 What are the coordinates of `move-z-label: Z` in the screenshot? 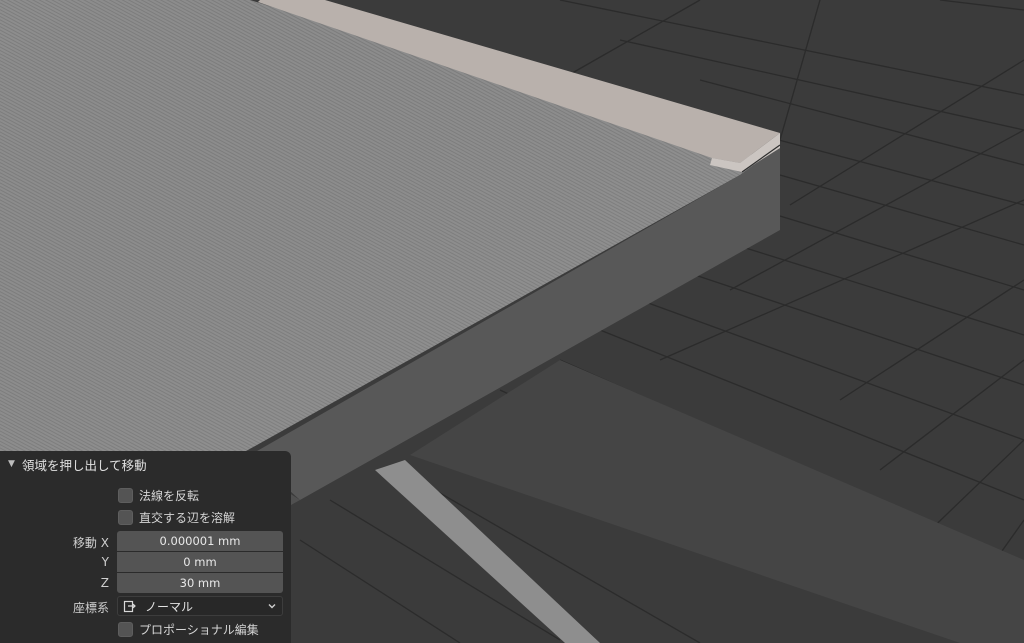 It's located at (104, 583).